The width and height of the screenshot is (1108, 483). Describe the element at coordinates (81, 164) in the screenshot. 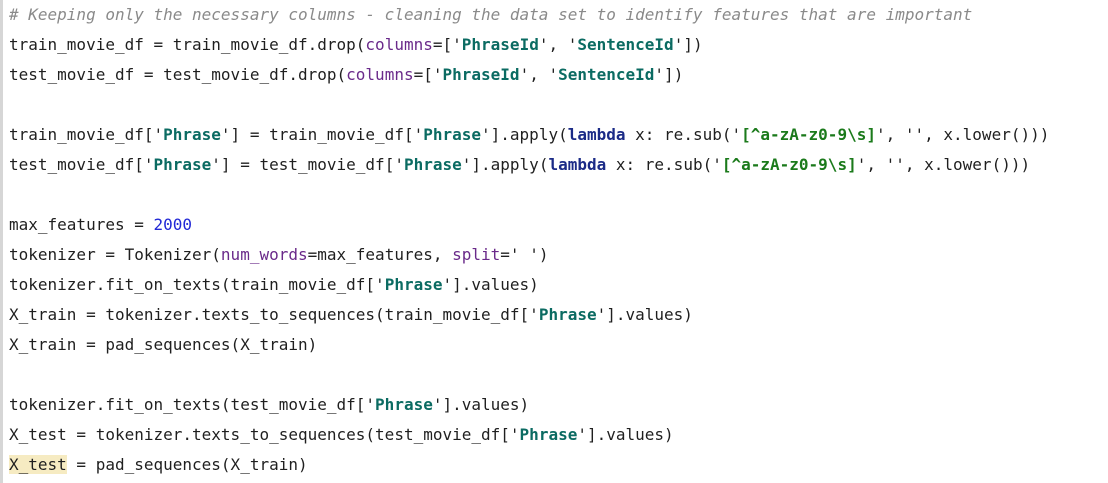

I see `code-token: test_movie_df['` at that location.